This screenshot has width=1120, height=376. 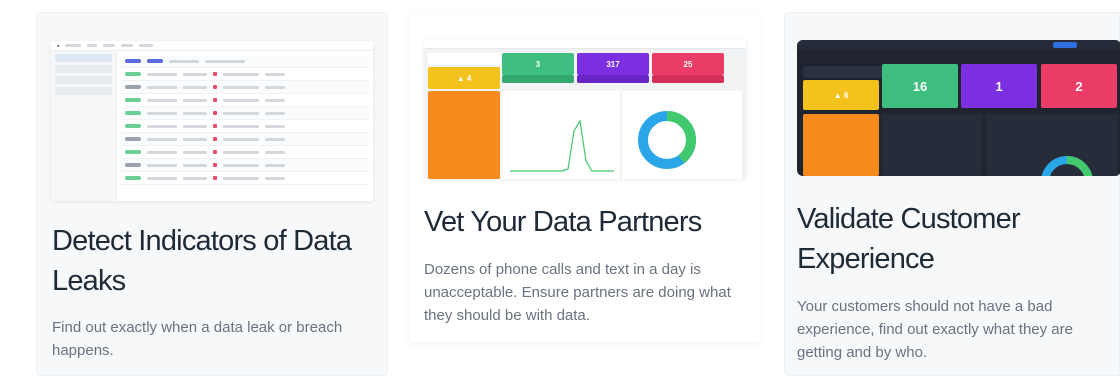 What do you see at coordinates (245, 128) in the screenshot?
I see `mini-table` at bounding box center [245, 128].